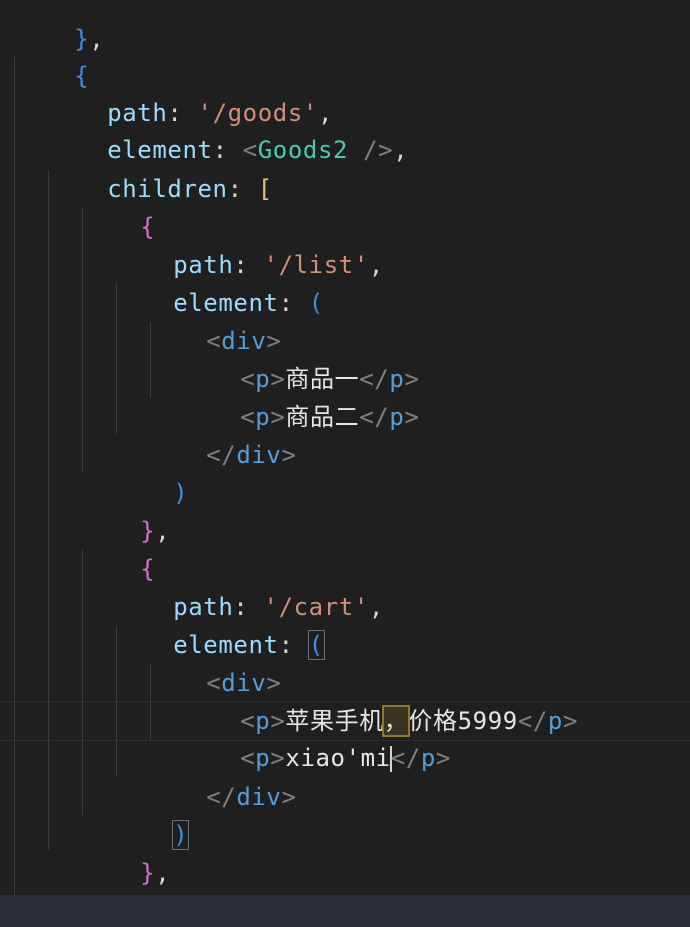  Describe the element at coordinates (338, 758) in the screenshot. I see `jsx-text: xiao'mi` at that location.